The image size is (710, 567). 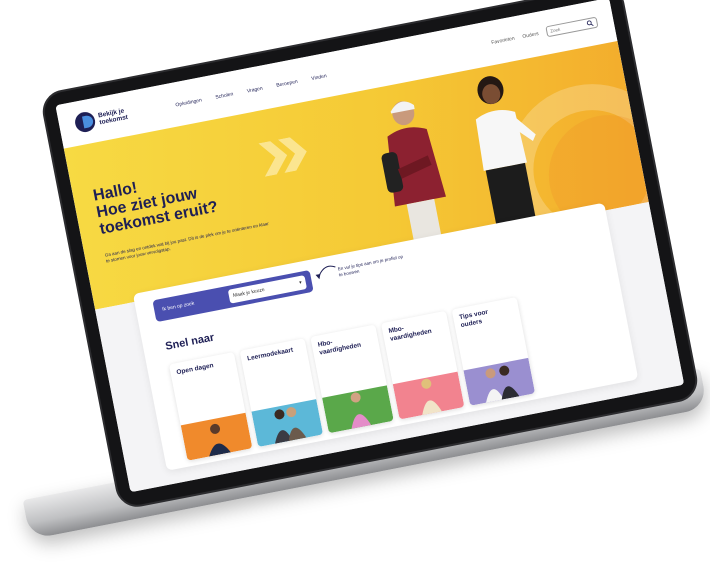 What do you see at coordinates (473, 318) in the screenshot?
I see `card-label: Tips voor ouders` at bounding box center [473, 318].